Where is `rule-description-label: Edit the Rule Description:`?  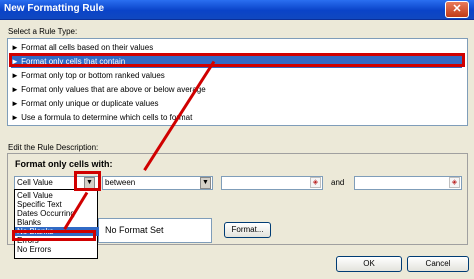 rule-description-label: Edit the Rule Description: is located at coordinates (53, 147).